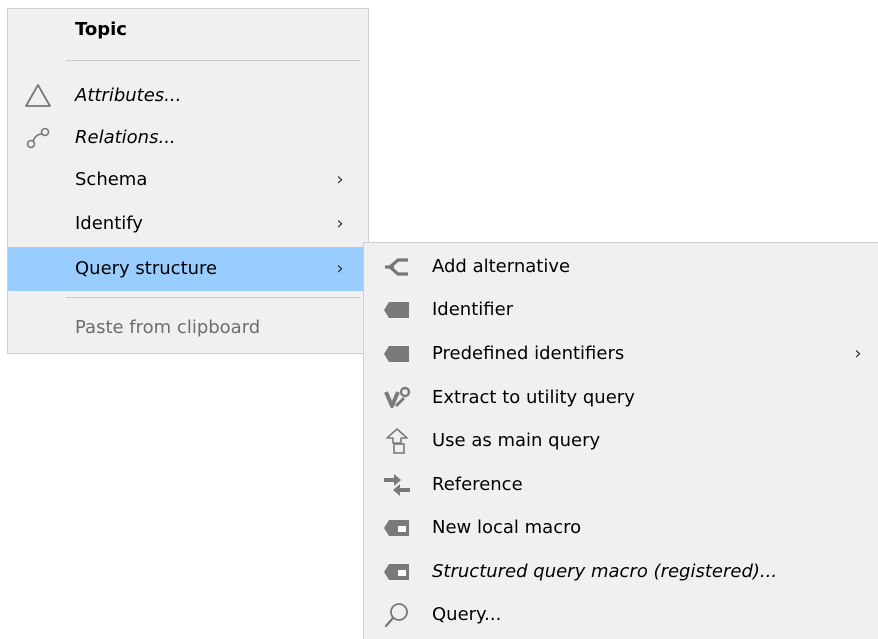  What do you see at coordinates (473, 309) in the screenshot?
I see `menu-item-label: Identifier` at bounding box center [473, 309].